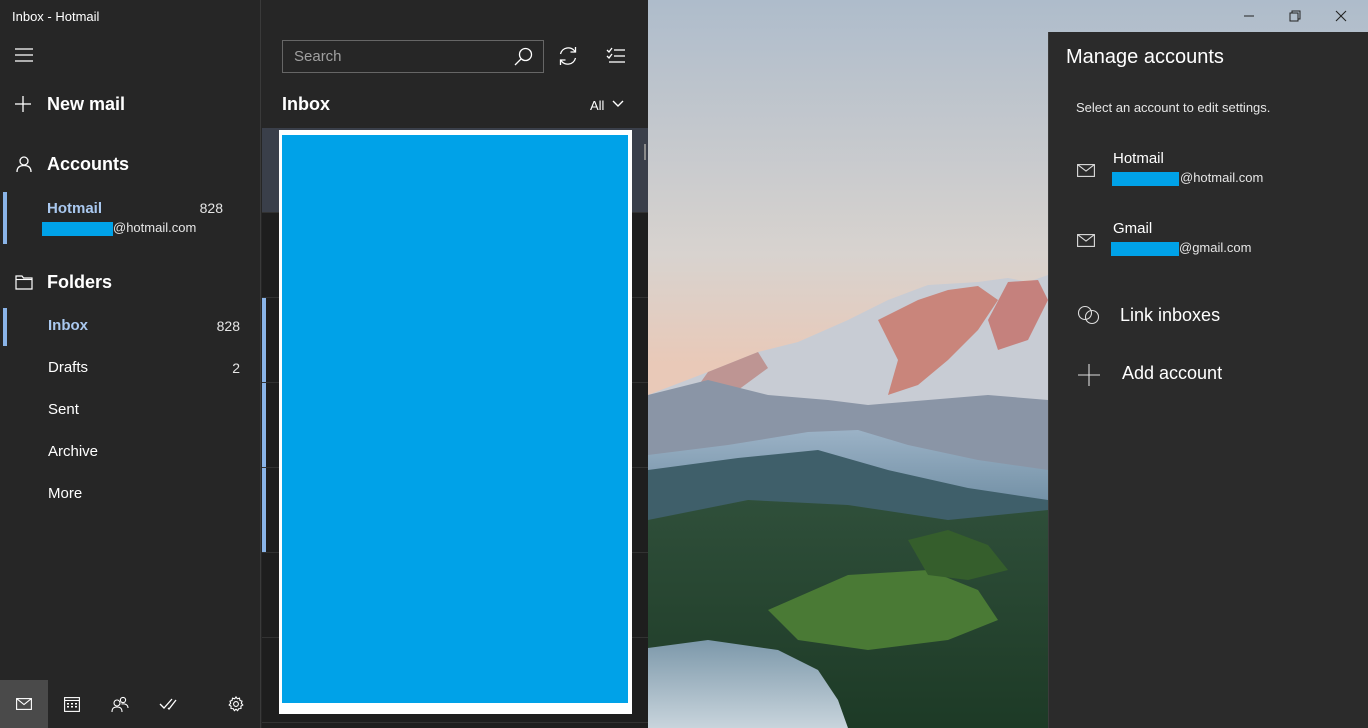 The width and height of the screenshot is (1368, 728). Describe the element at coordinates (88, 164) in the screenshot. I see `accounts-label: Accounts` at that location.